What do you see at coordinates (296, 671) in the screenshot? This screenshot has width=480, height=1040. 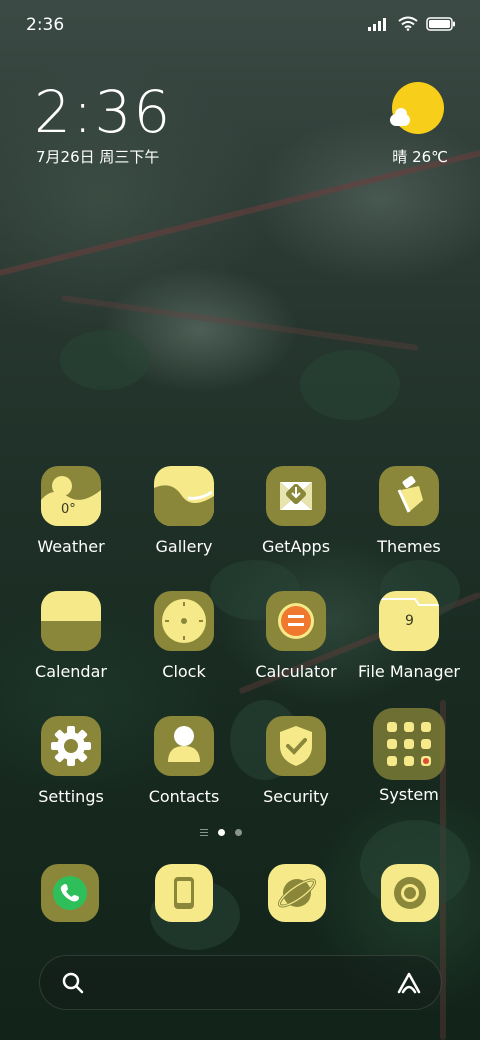 I see `app-label: Calculator` at bounding box center [296, 671].